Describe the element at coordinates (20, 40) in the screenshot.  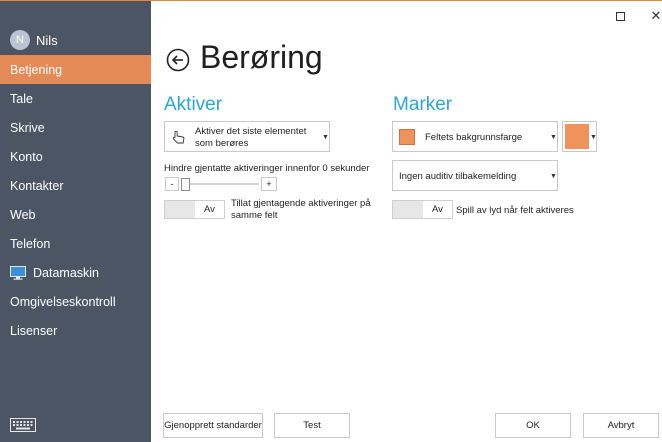
I see `avatar: N` at that location.